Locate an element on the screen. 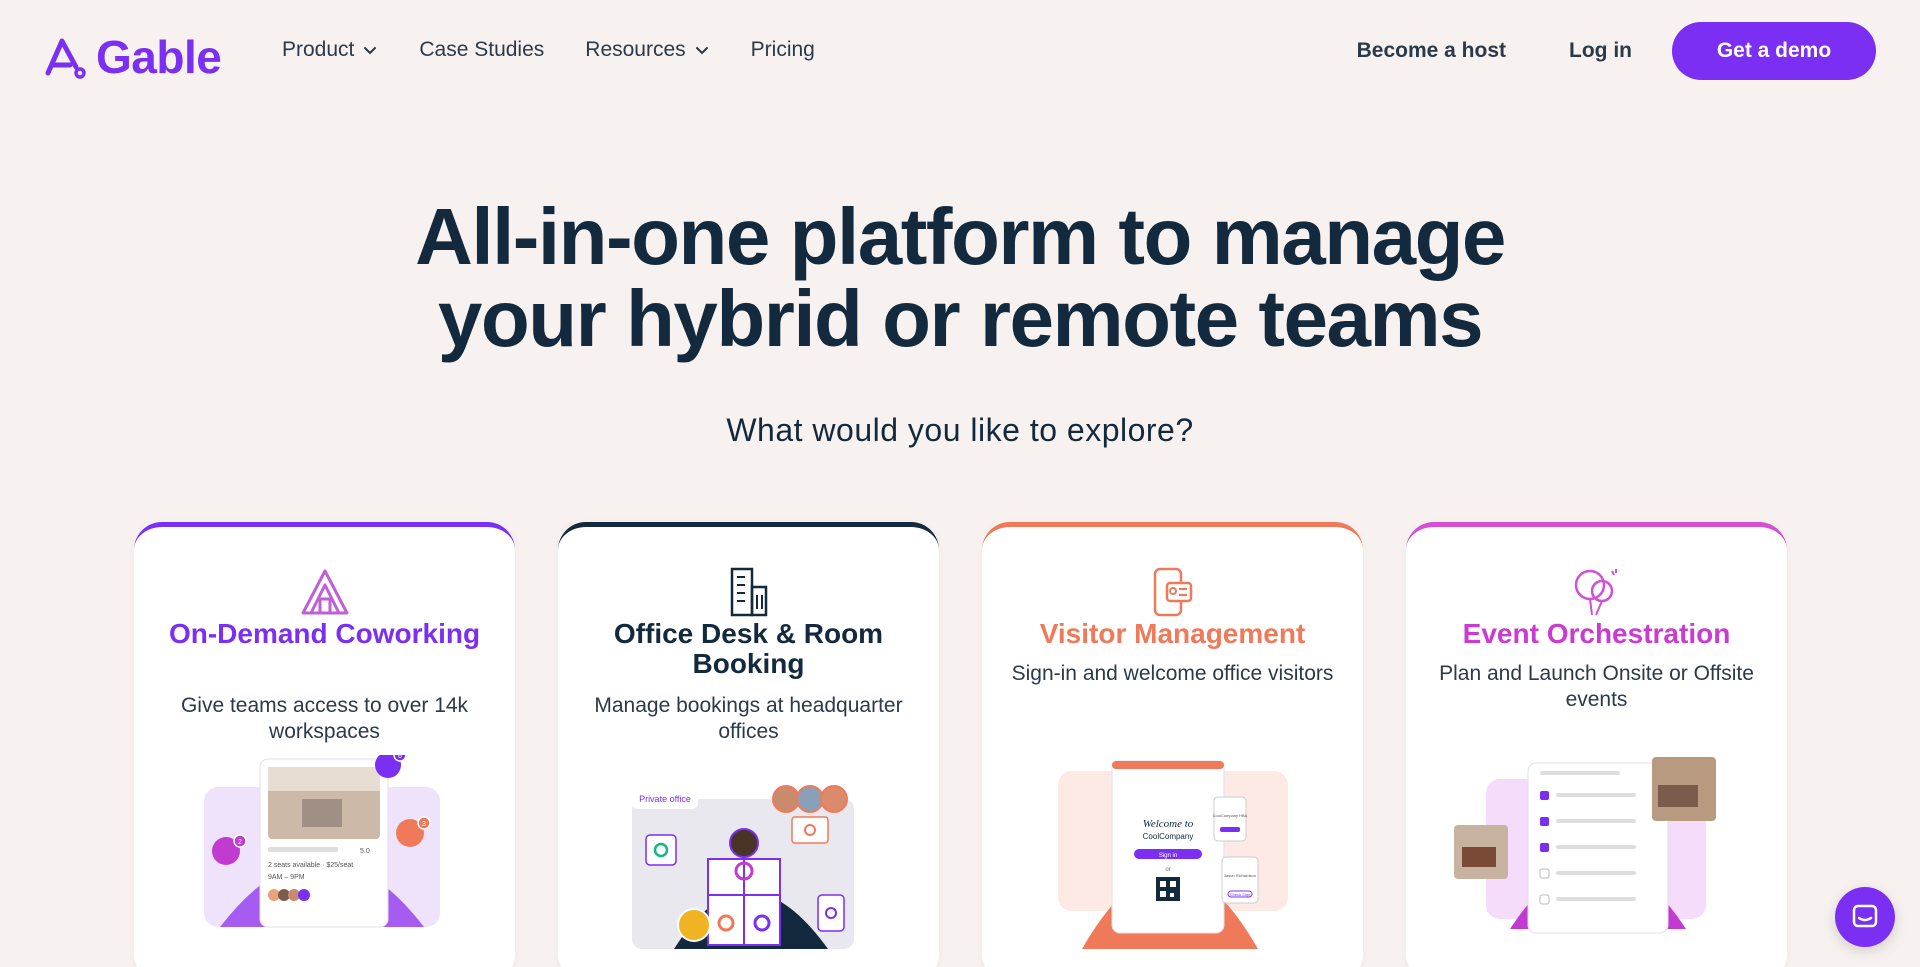  nav-right: Become a host Log in Get a demo is located at coordinates (1616, 51).